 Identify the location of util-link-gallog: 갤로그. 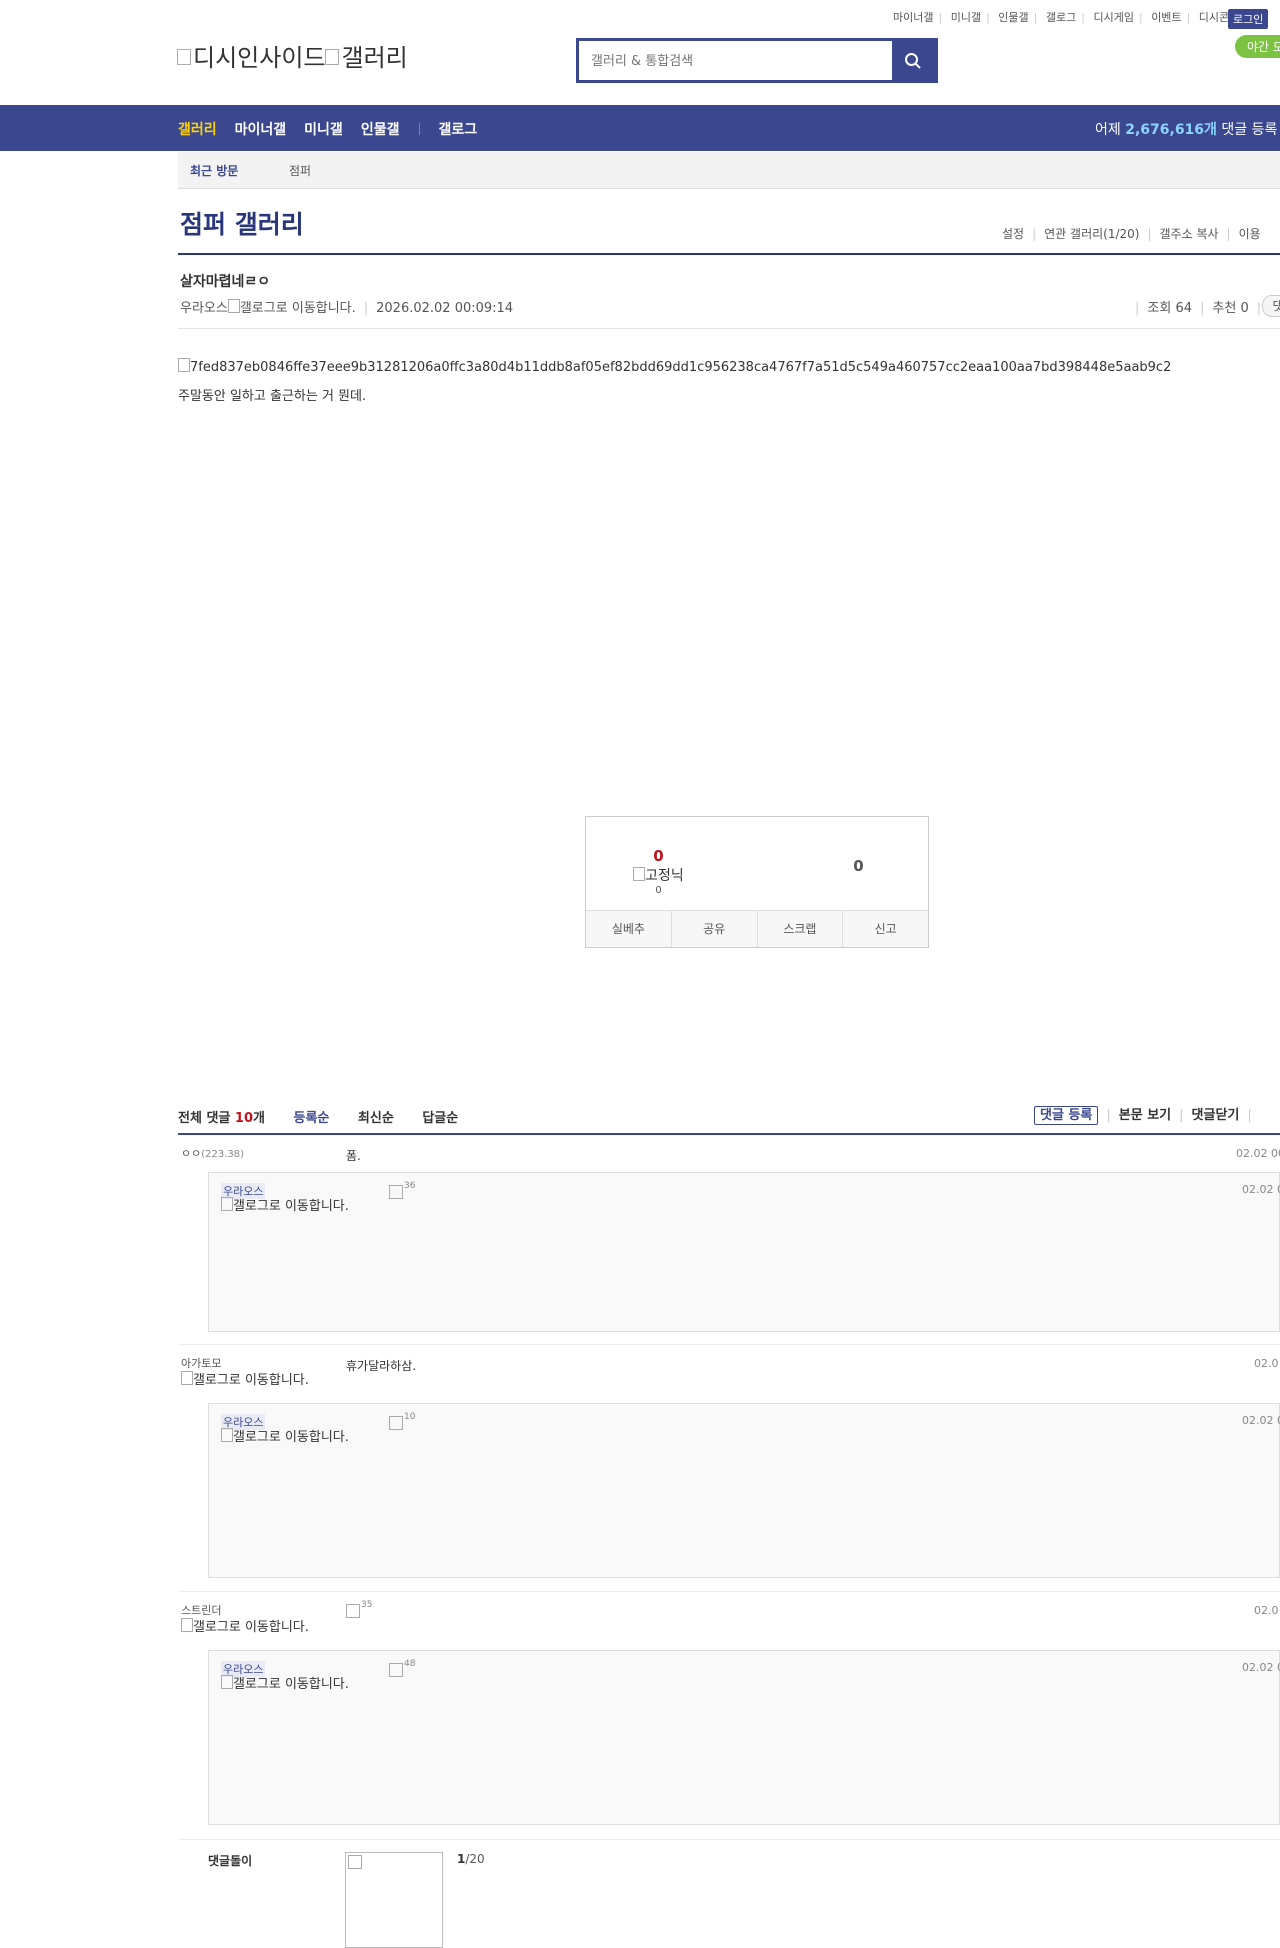
(1061, 17).